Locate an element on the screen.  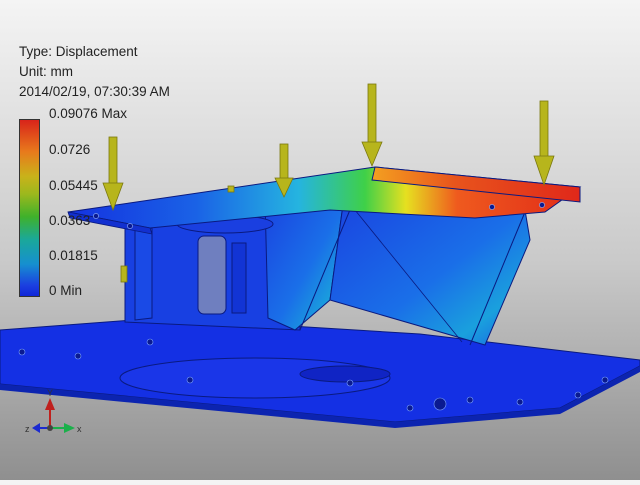
legend-label-min: 0 Min is located at coordinates (66, 290).